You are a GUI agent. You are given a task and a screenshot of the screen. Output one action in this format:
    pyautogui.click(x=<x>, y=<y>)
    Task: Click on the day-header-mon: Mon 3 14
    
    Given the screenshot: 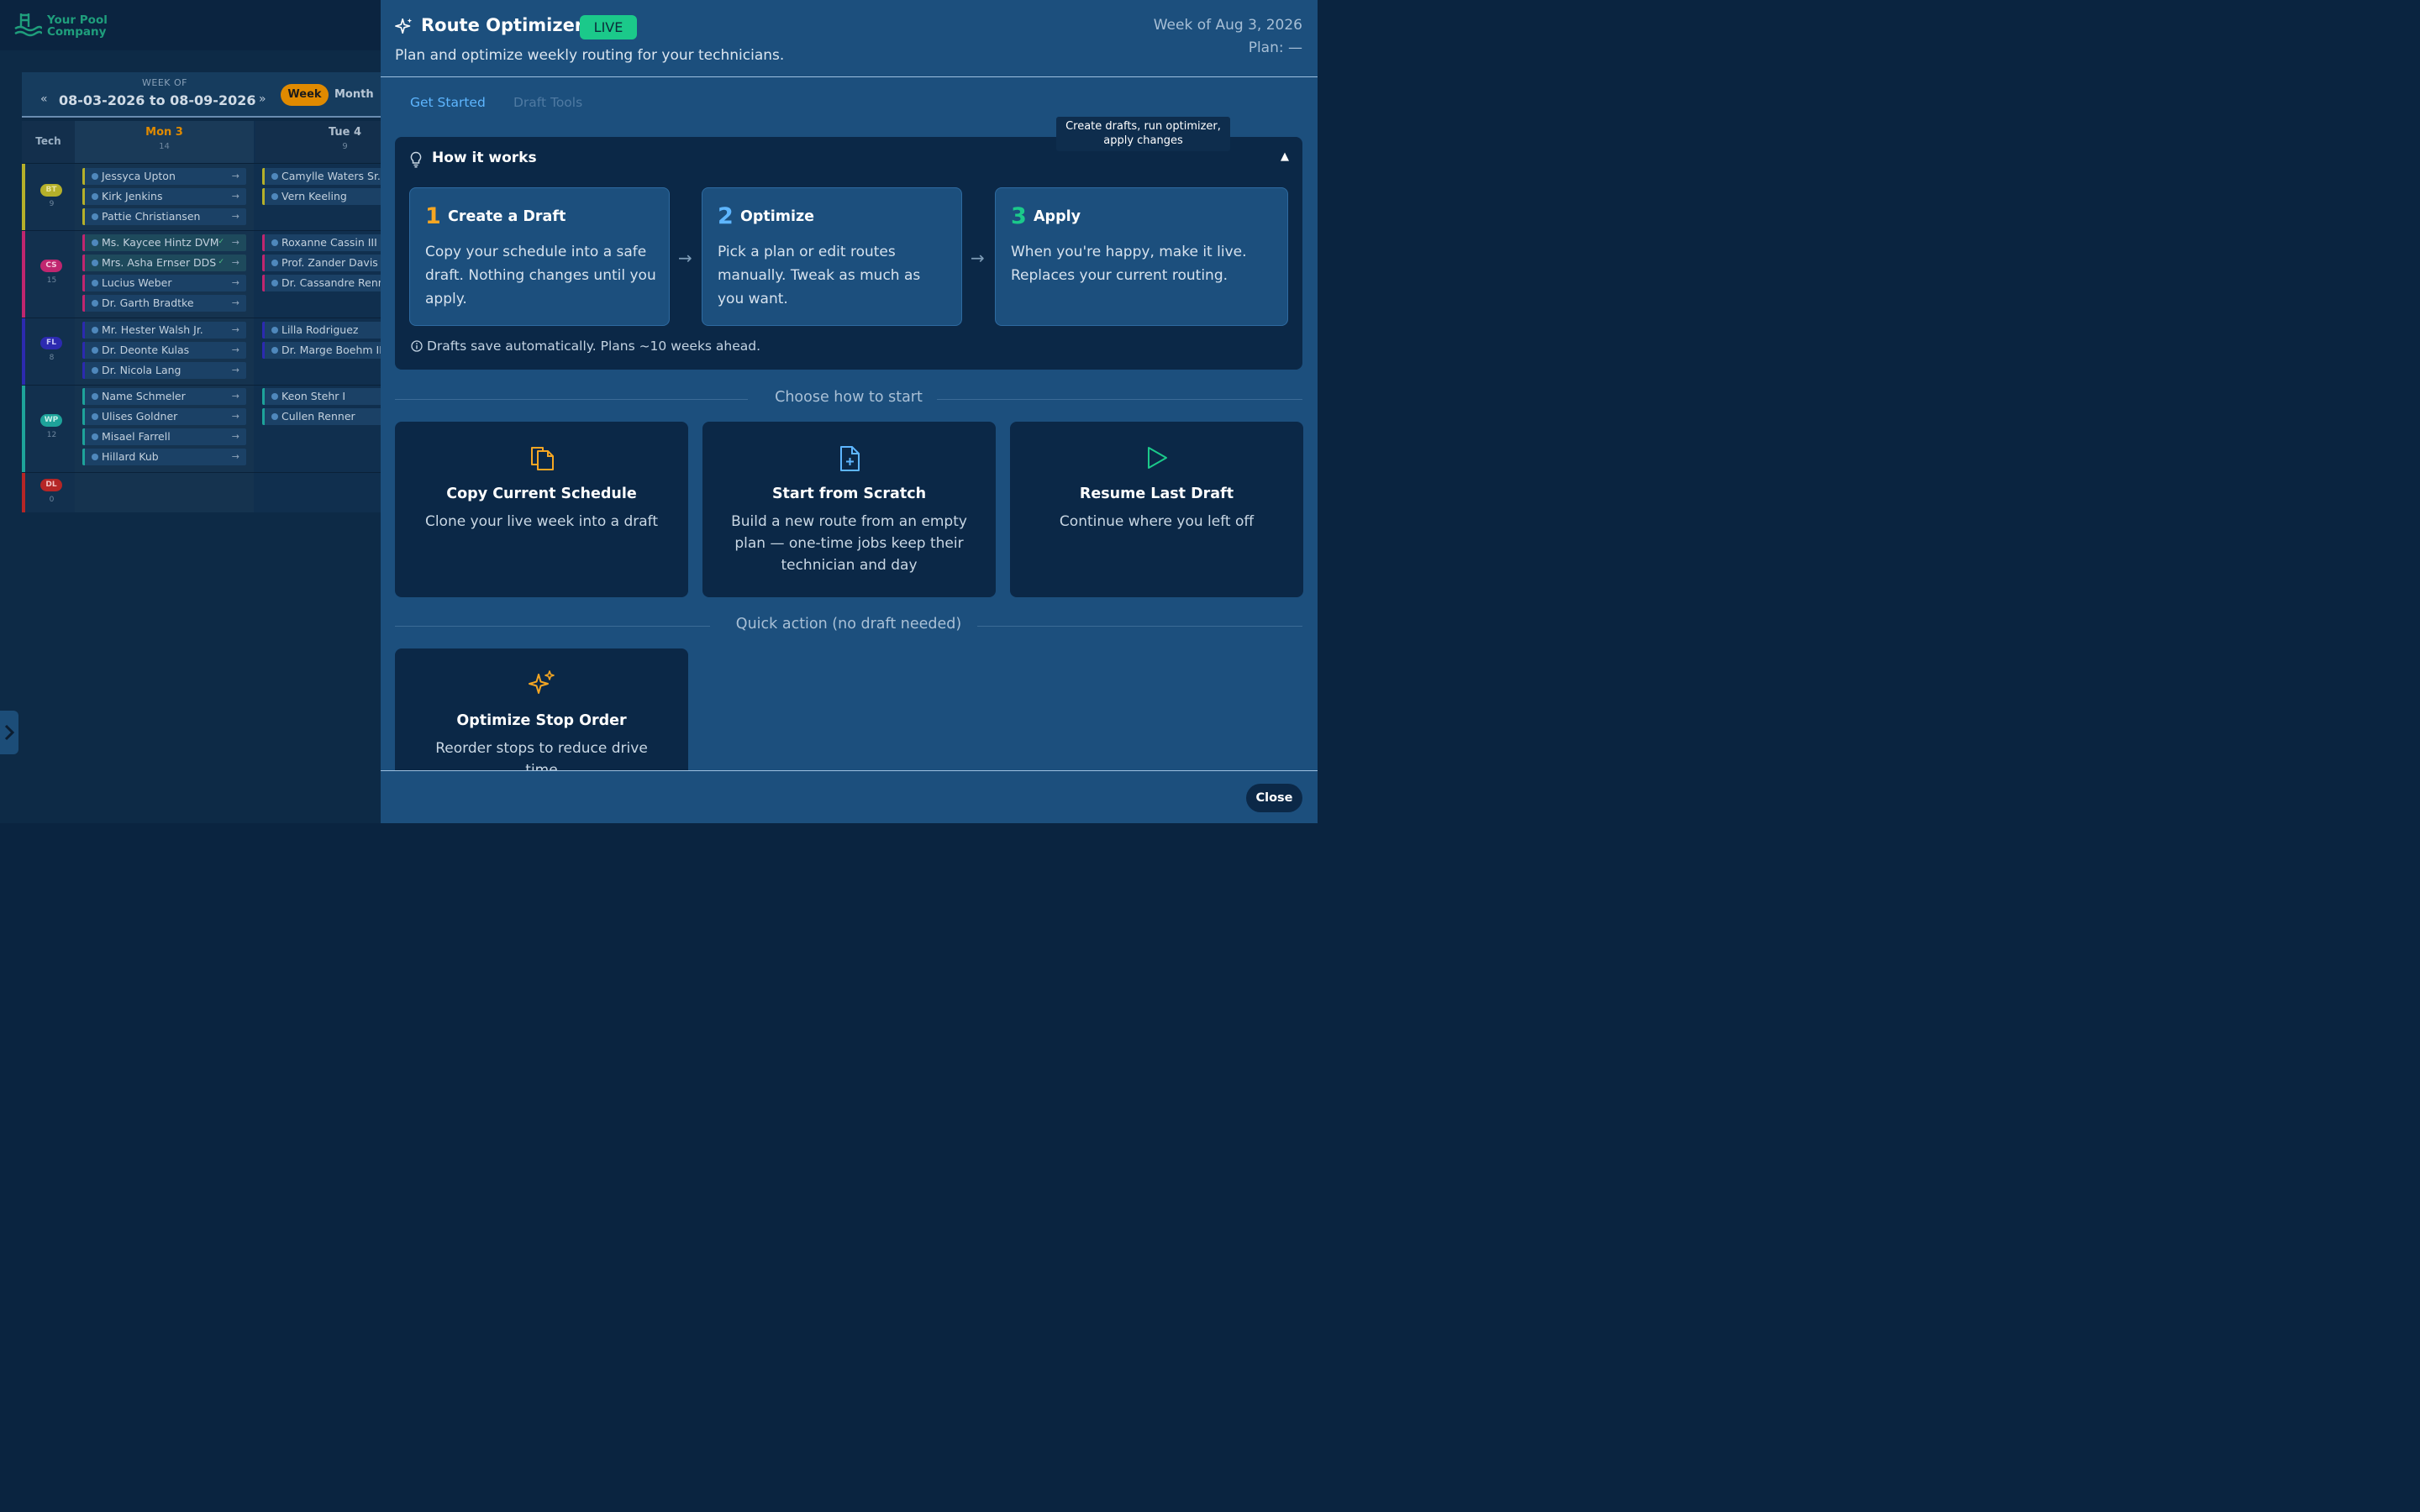 What is the action you would take?
    pyautogui.click(x=165, y=142)
    